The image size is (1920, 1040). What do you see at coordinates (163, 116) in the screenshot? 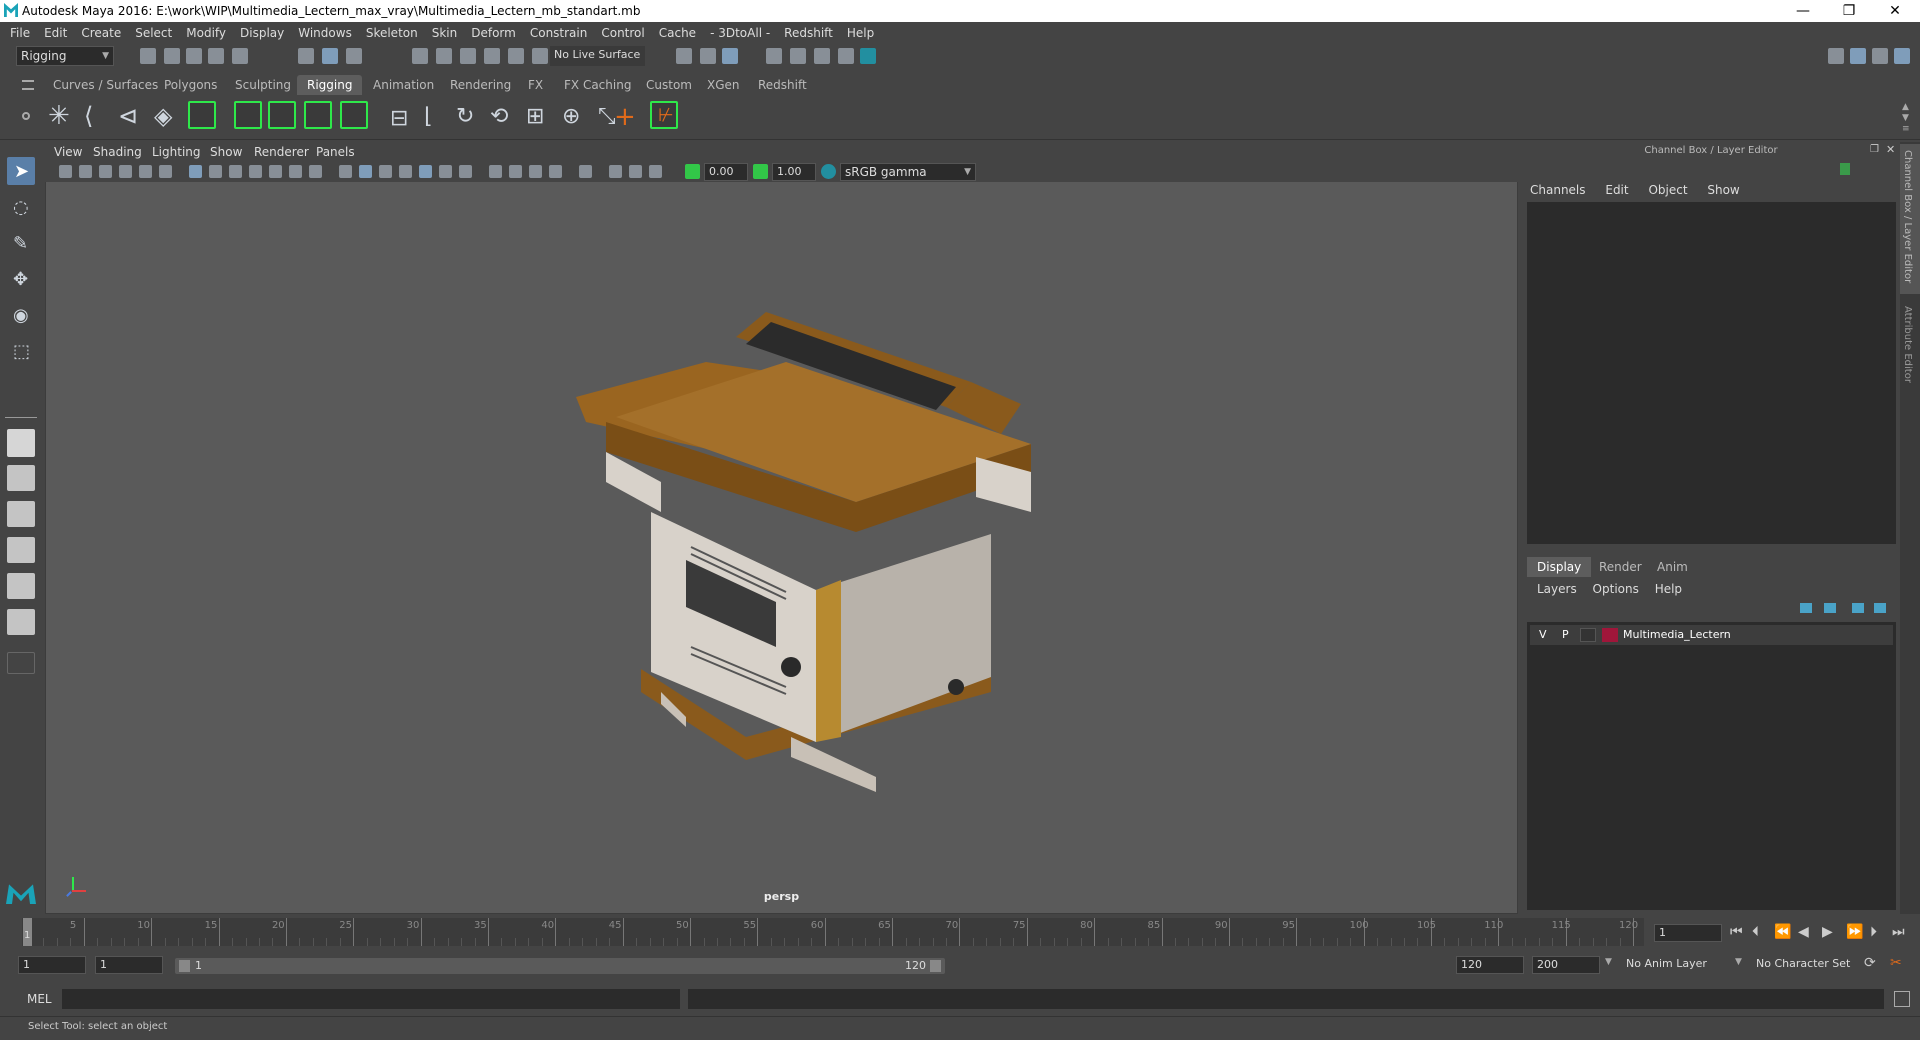
I see `insert-joint-icon: ◈` at bounding box center [163, 116].